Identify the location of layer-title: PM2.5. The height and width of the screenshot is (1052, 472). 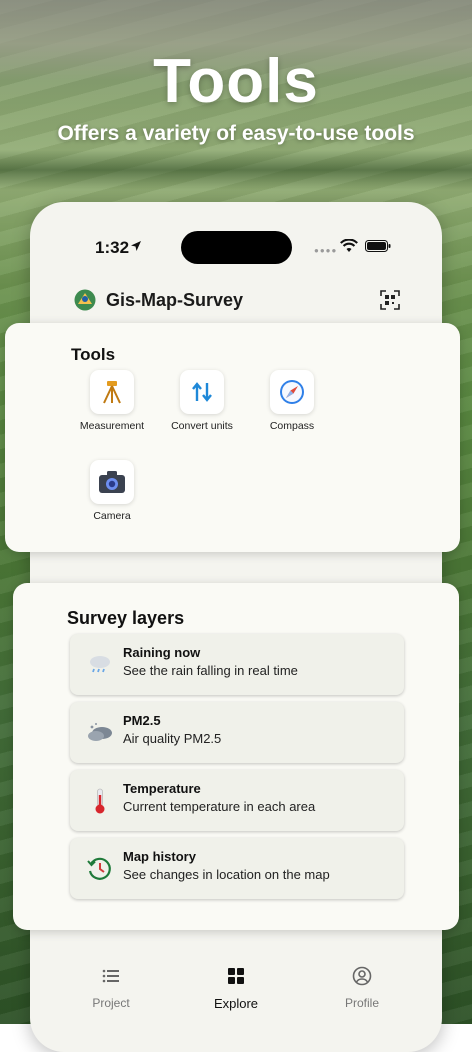
(142, 720).